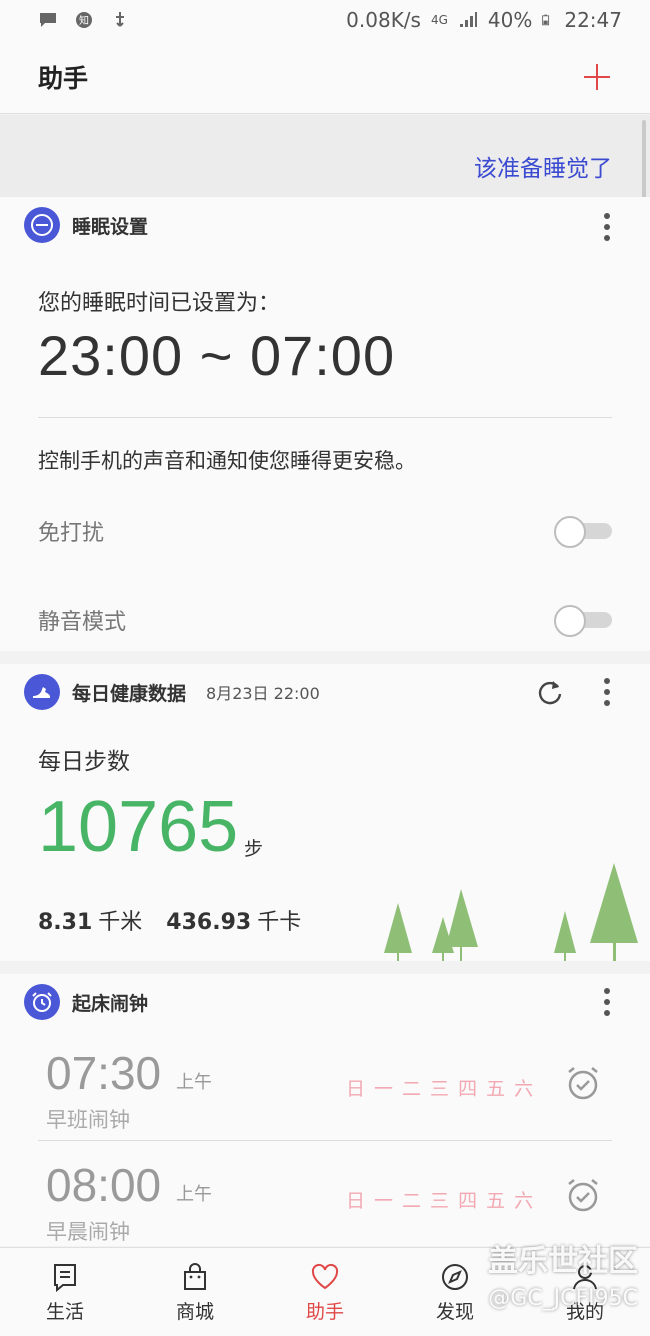  What do you see at coordinates (325, 20) in the screenshot?
I see `status-bar: 知 0.08K/s 4G 40% 22:47` at bounding box center [325, 20].